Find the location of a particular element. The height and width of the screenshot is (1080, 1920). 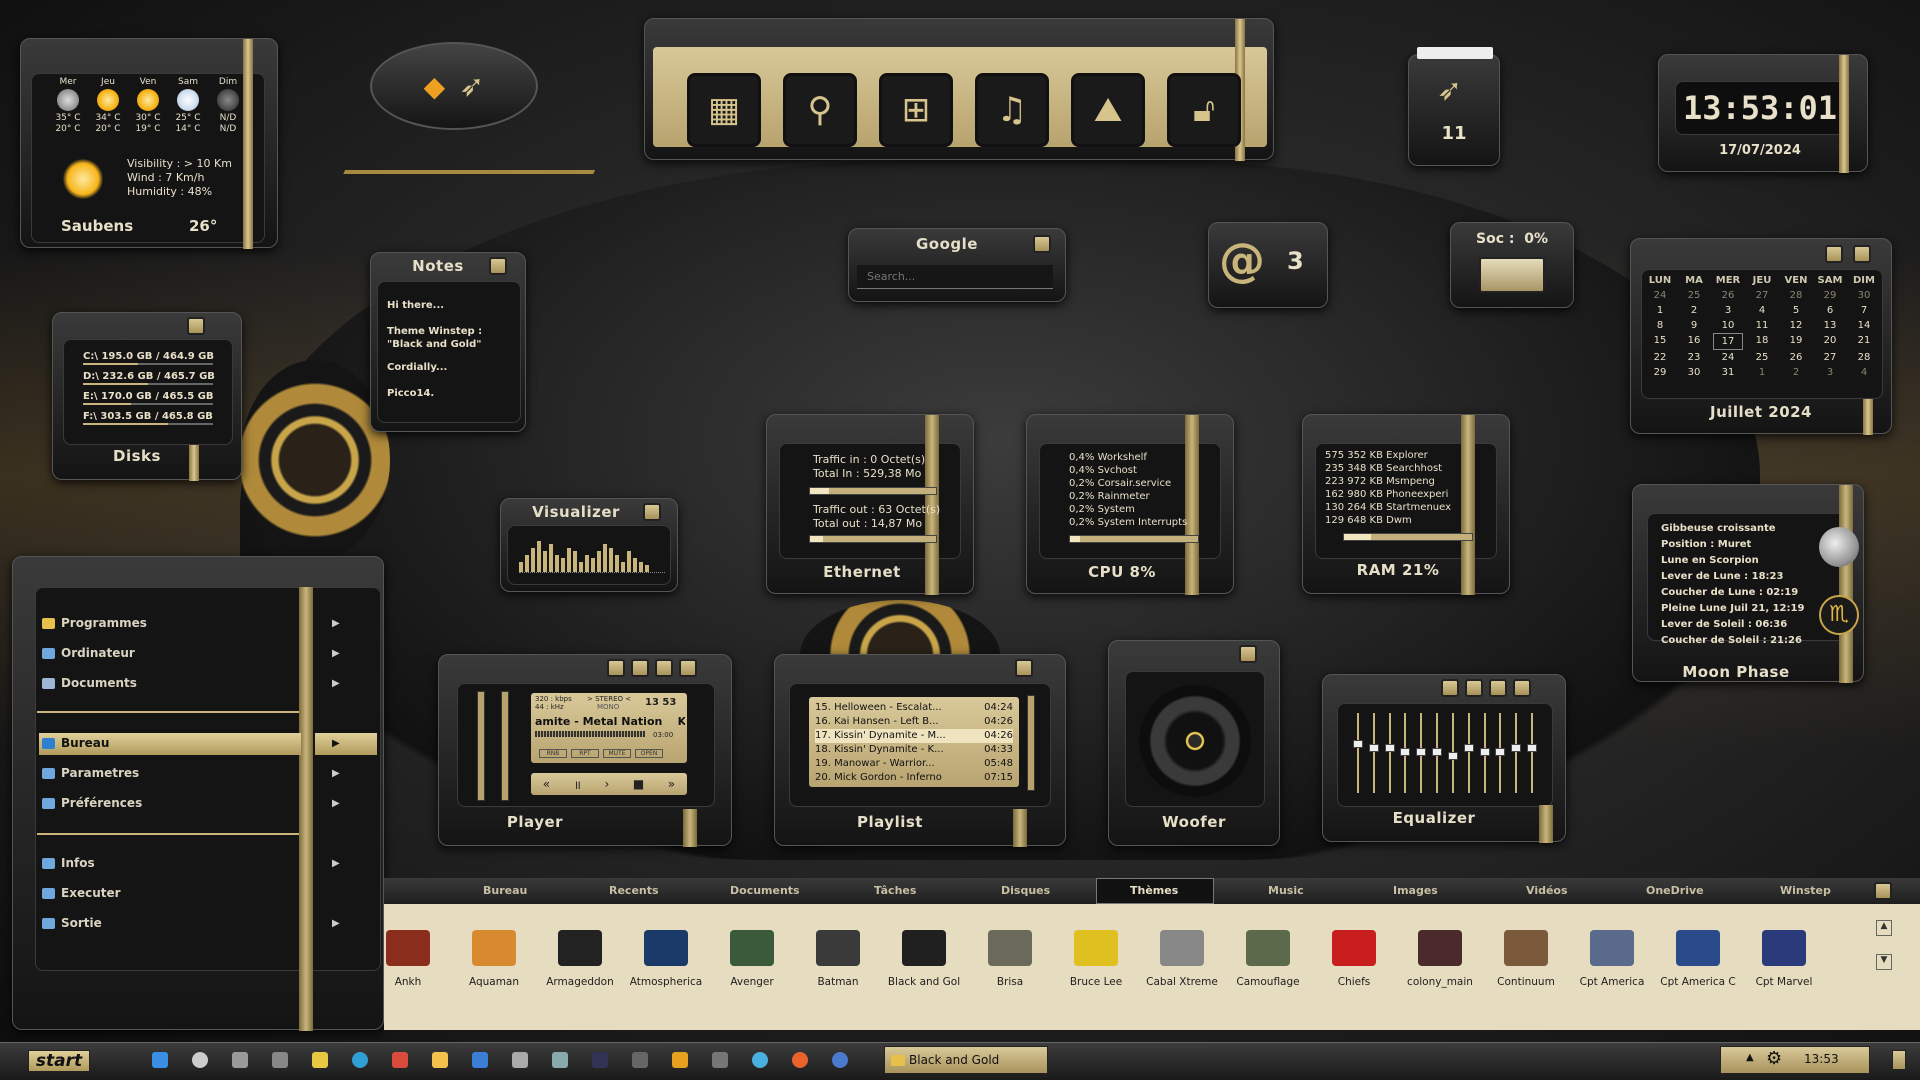

calendar-next-button is located at coordinates (1862, 254).